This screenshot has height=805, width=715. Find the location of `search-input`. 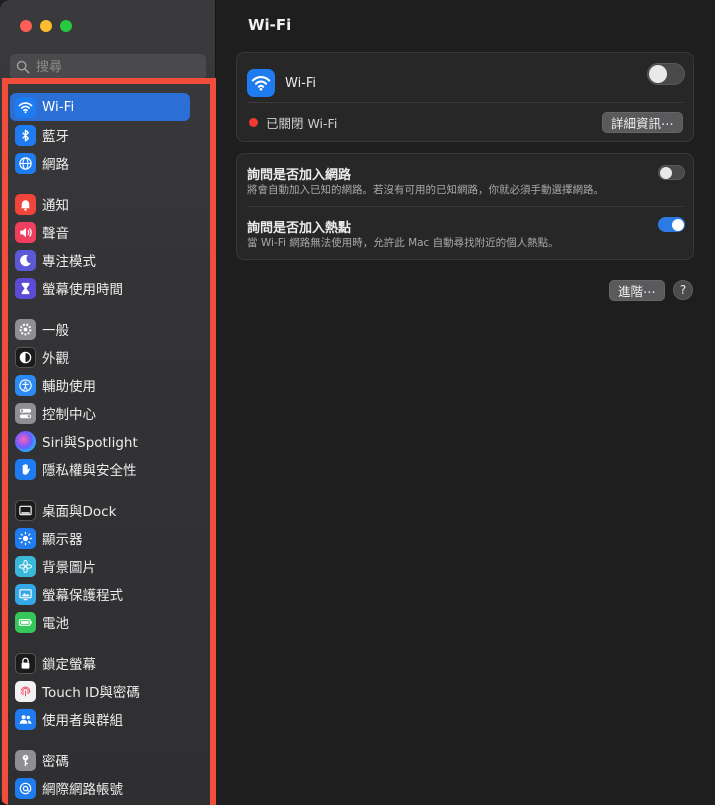

search-input is located at coordinates (116, 67).